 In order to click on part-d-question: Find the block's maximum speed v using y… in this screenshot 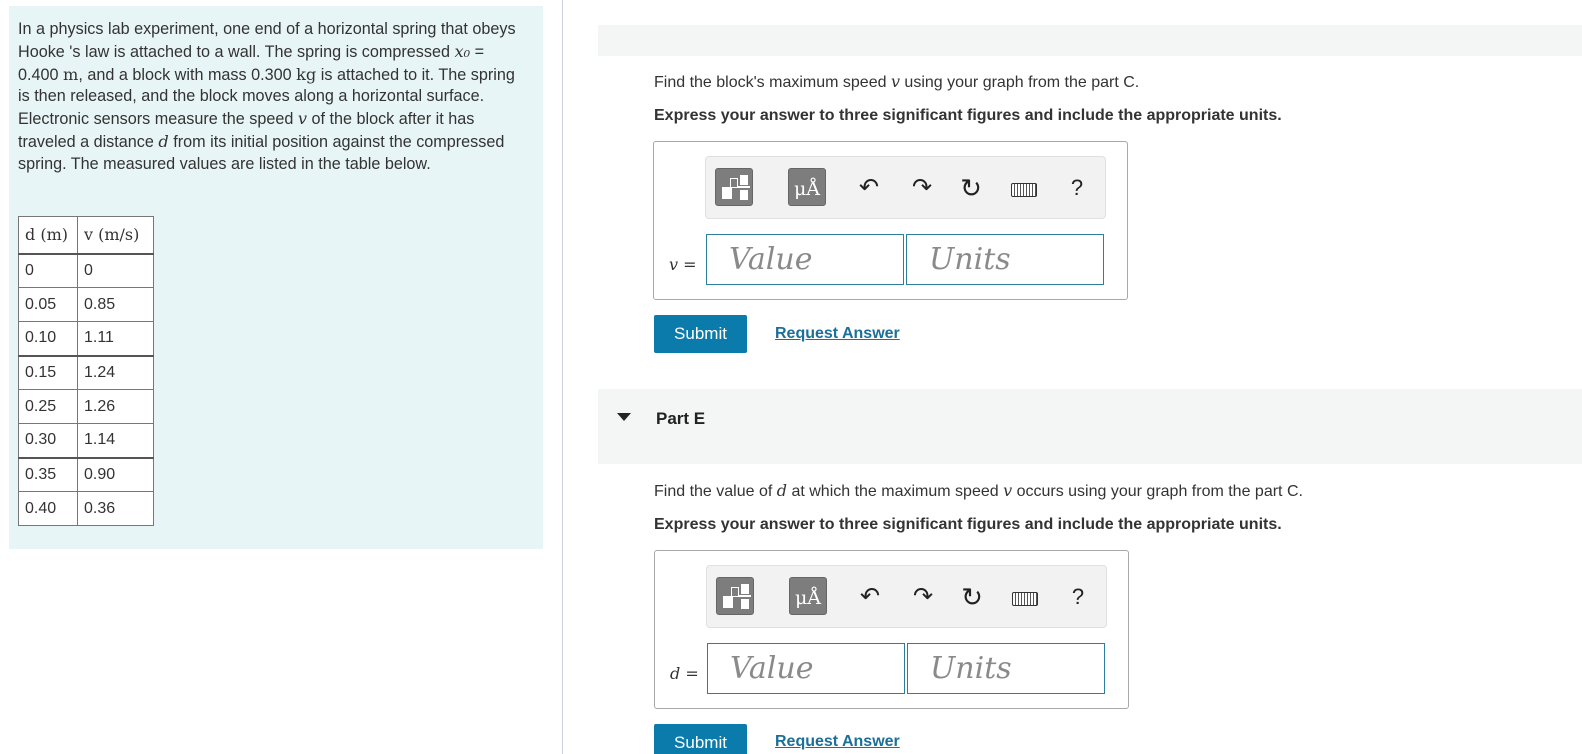, I will do `click(897, 81)`.